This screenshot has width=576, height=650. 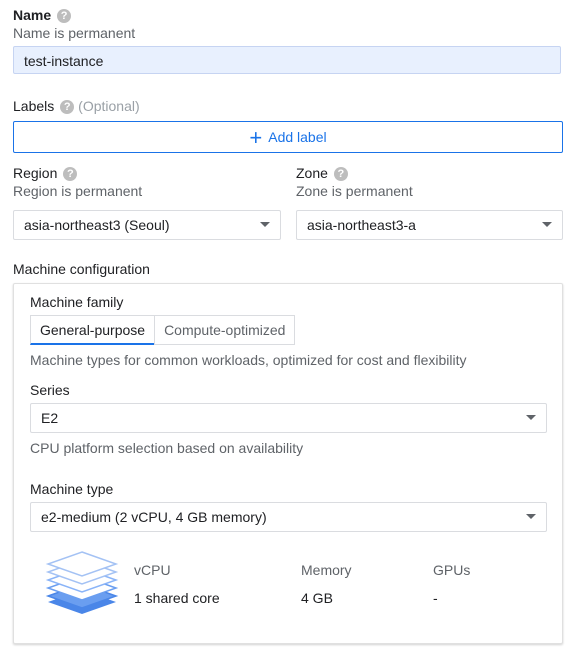 What do you see at coordinates (77, 302) in the screenshot?
I see `machine-family-label: Machine family` at bounding box center [77, 302].